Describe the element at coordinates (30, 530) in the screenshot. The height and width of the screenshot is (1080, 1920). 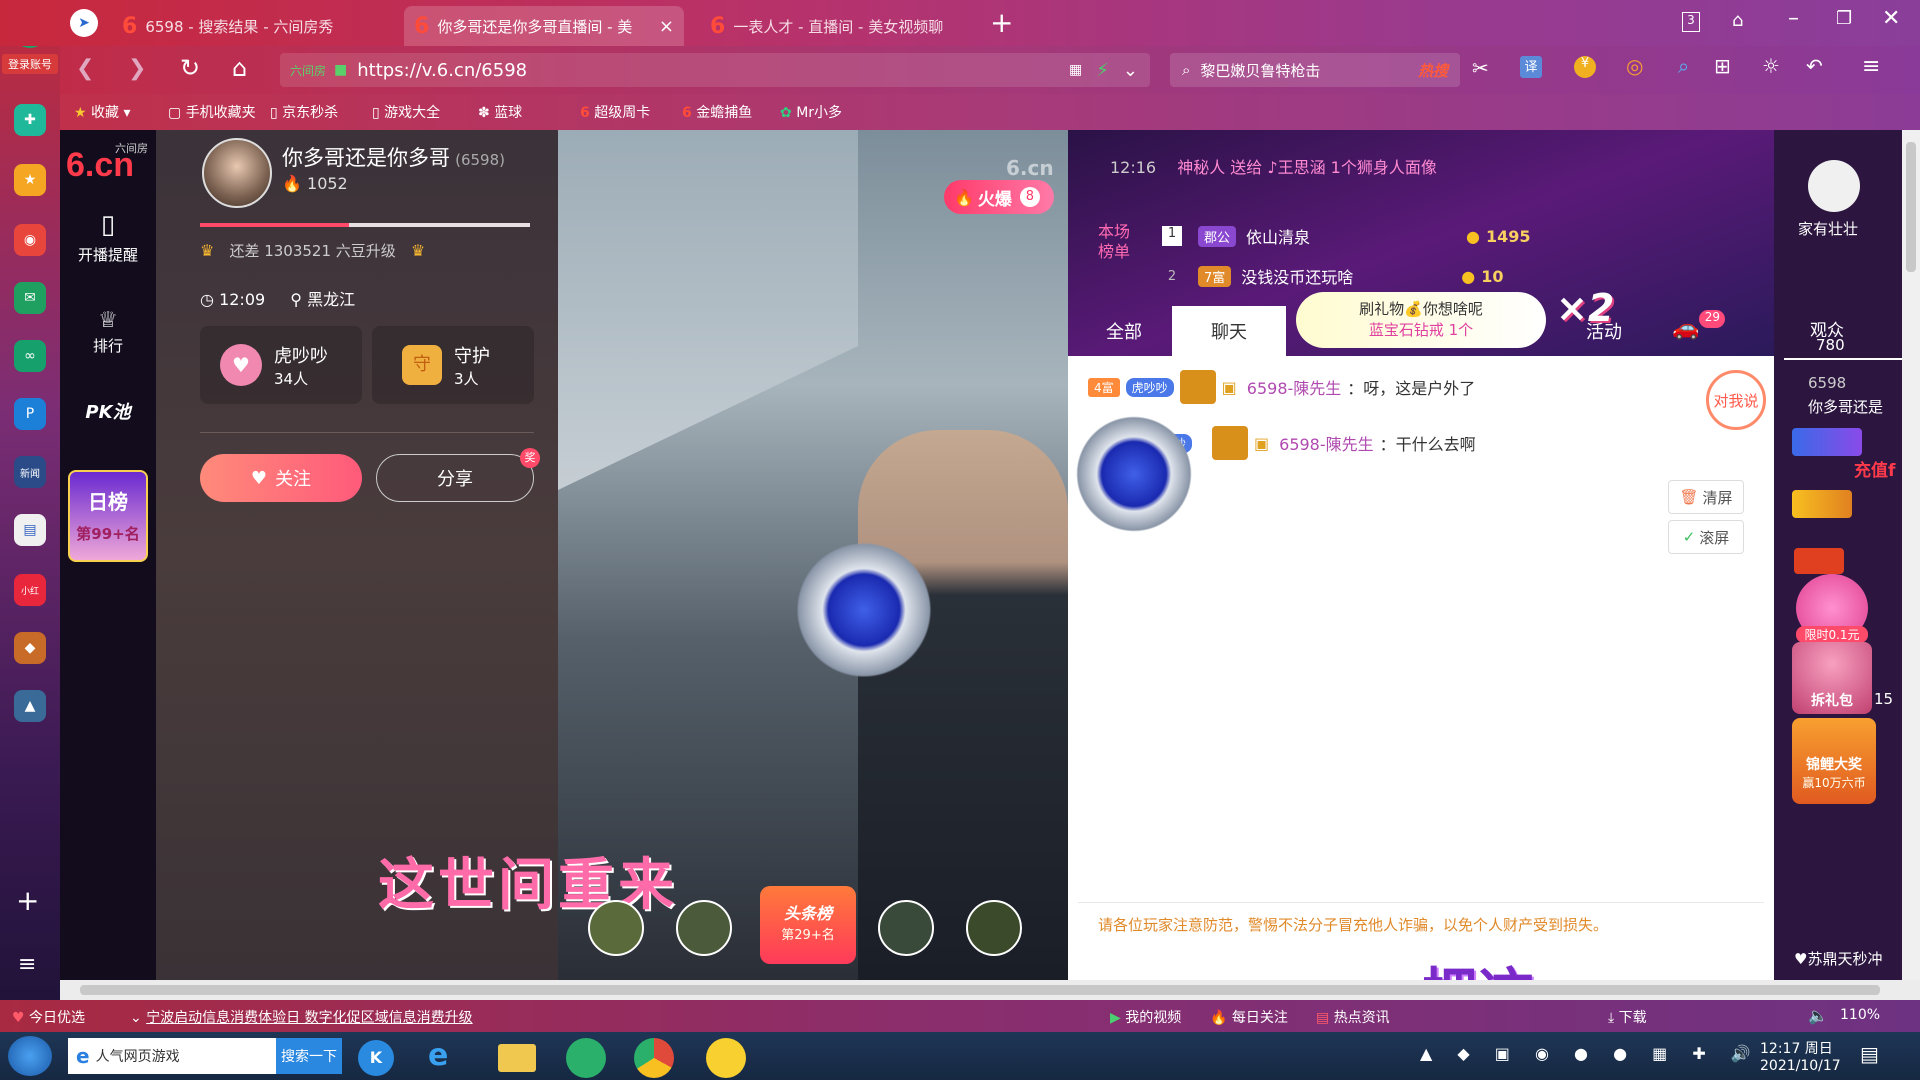
I see `doc-icon: ▤` at that location.